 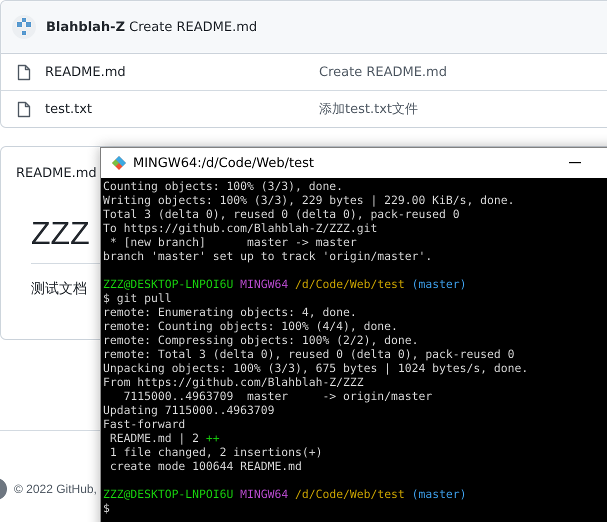 I want to click on minimize-icon, so click(x=575, y=163).